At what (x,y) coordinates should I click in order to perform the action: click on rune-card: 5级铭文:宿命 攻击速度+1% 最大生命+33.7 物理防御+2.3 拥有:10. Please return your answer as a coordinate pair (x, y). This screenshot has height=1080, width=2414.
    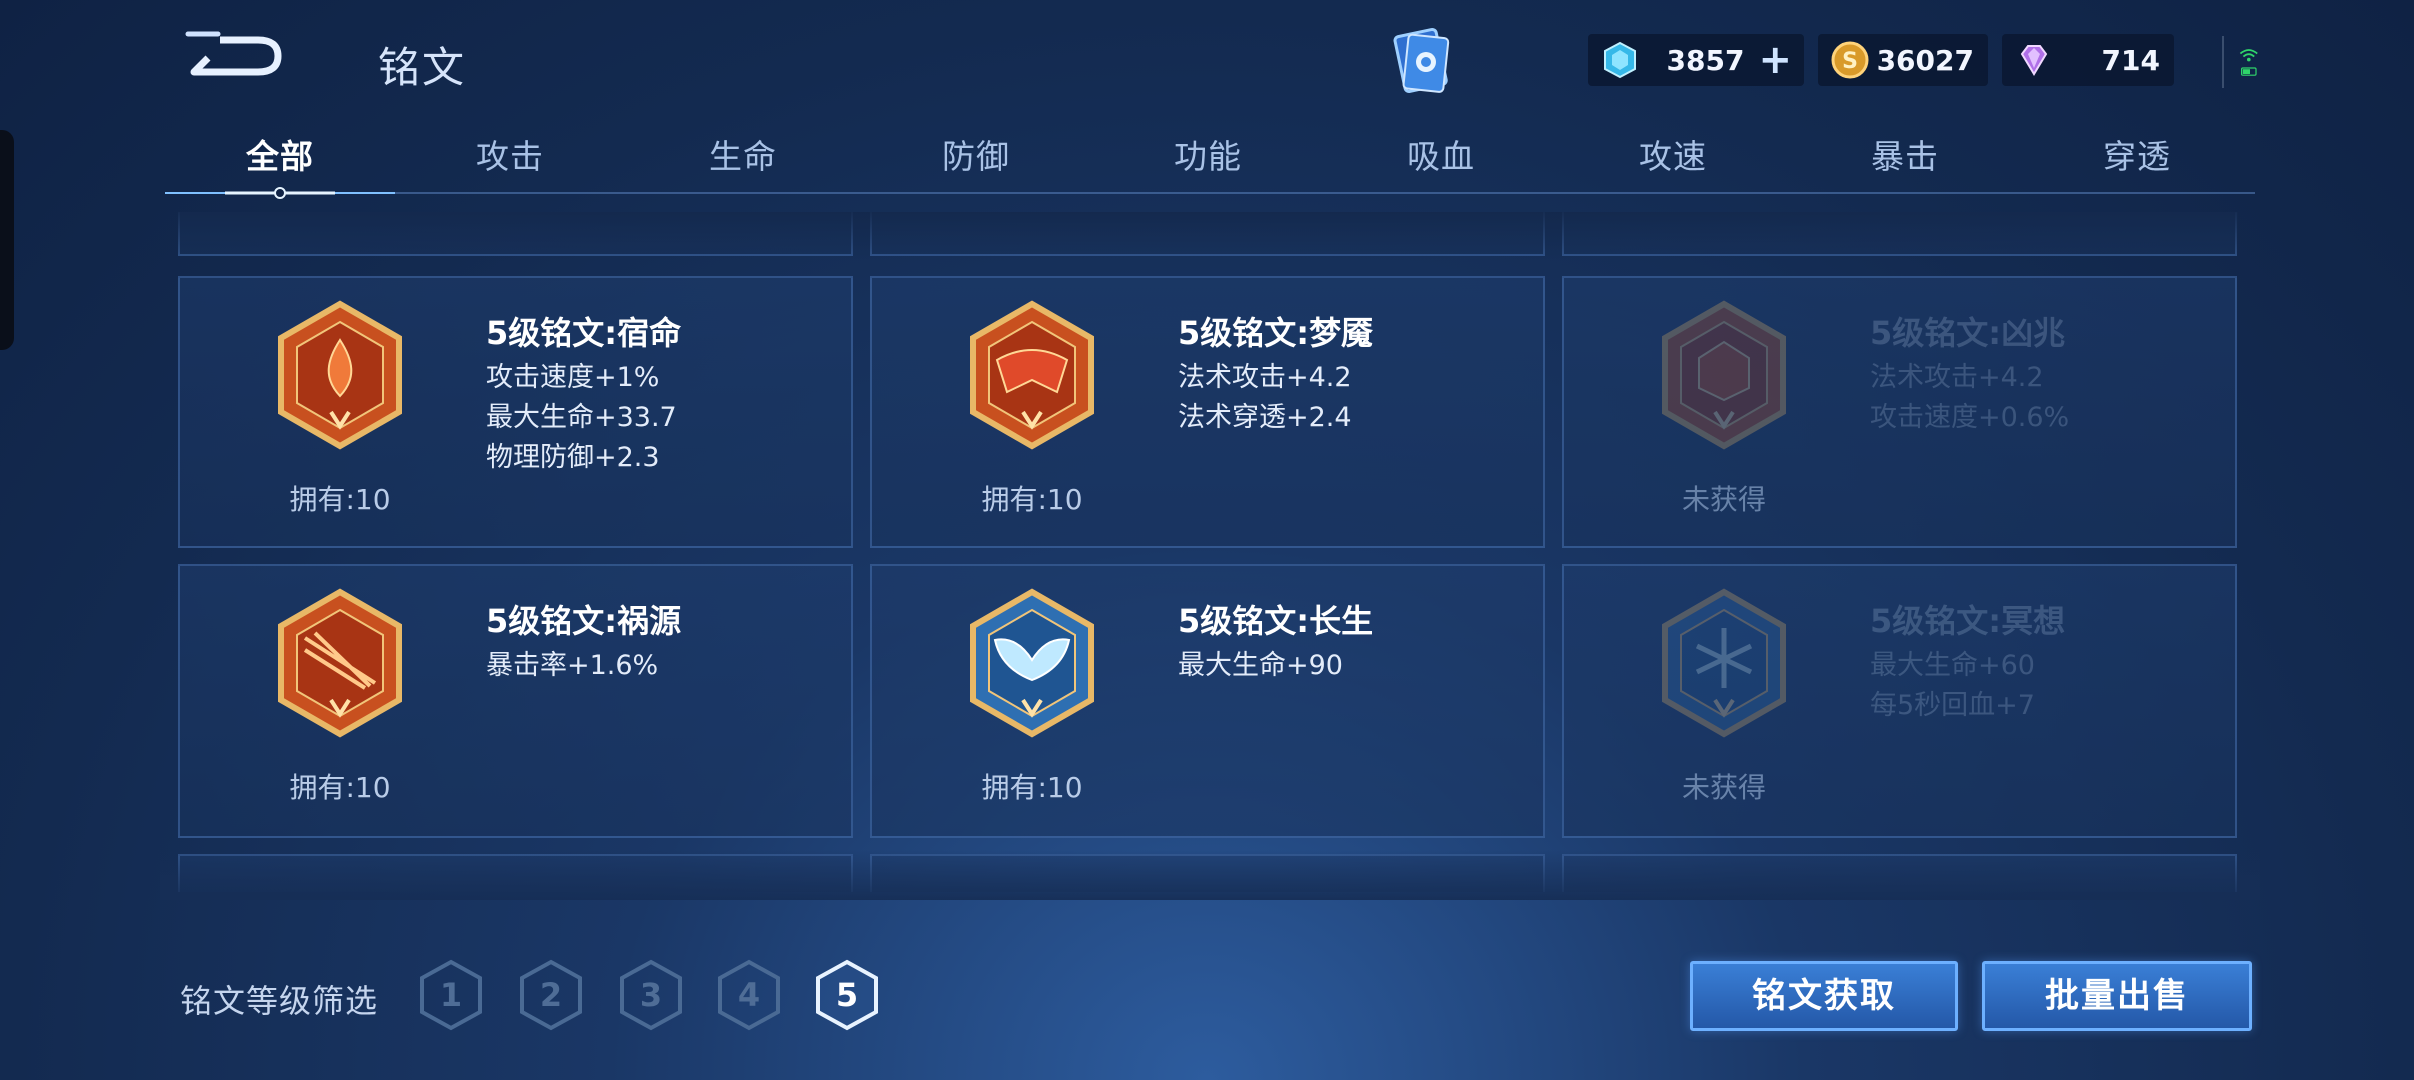
    Looking at the image, I should click on (515, 412).